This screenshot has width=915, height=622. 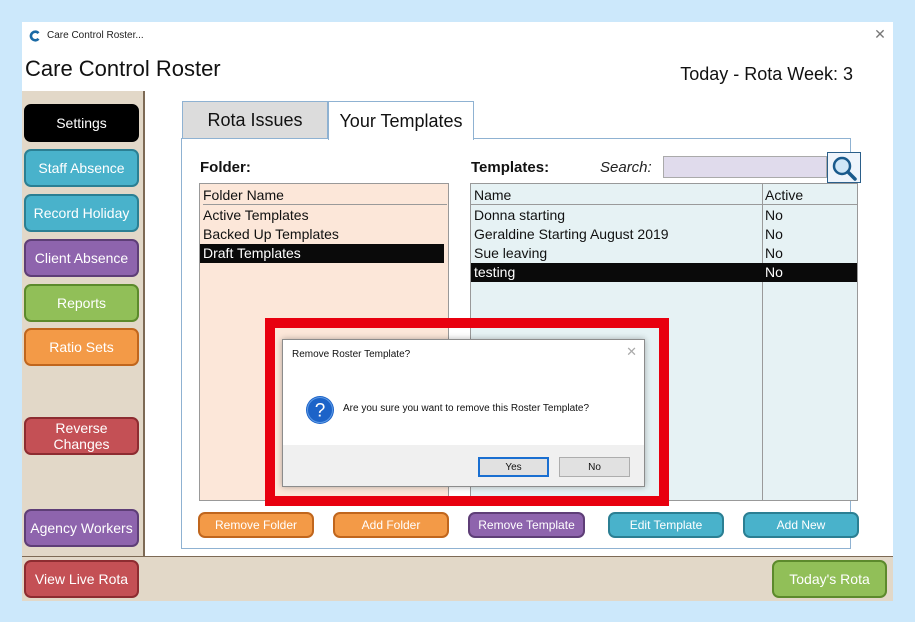 I want to click on tab-your-templates: Your Templates, so click(x=401, y=120).